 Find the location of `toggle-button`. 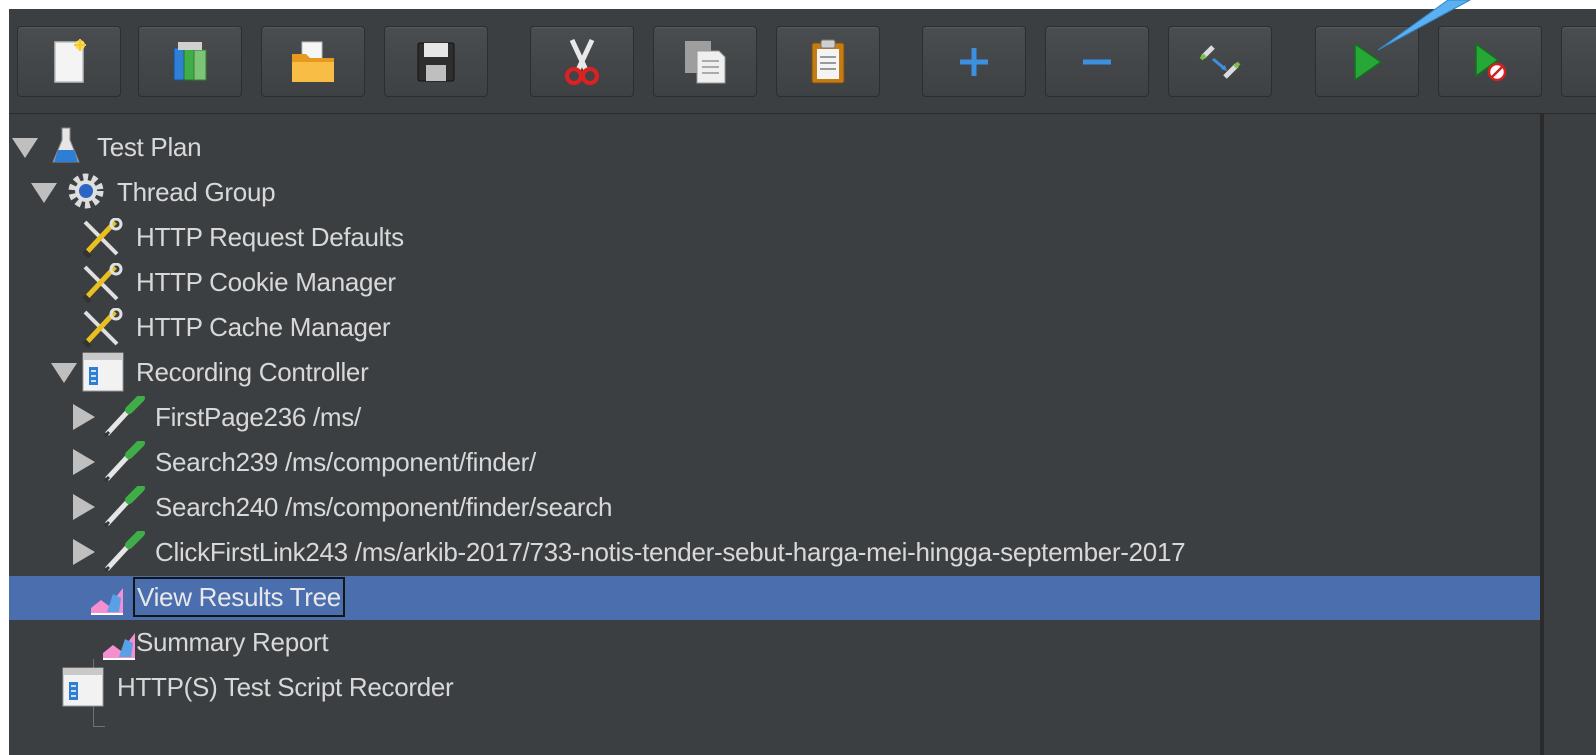

toggle-button is located at coordinates (1220, 61).